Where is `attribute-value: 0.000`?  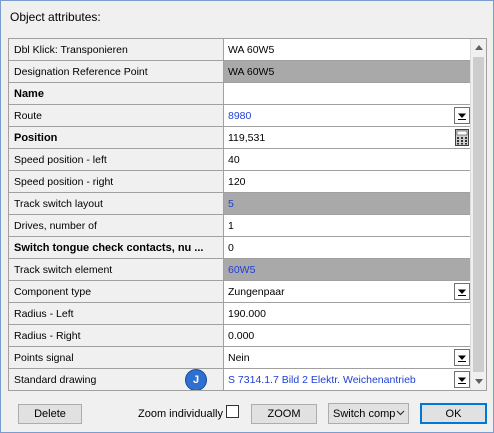
attribute-value: 0.000 is located at coordinates (347, 335).